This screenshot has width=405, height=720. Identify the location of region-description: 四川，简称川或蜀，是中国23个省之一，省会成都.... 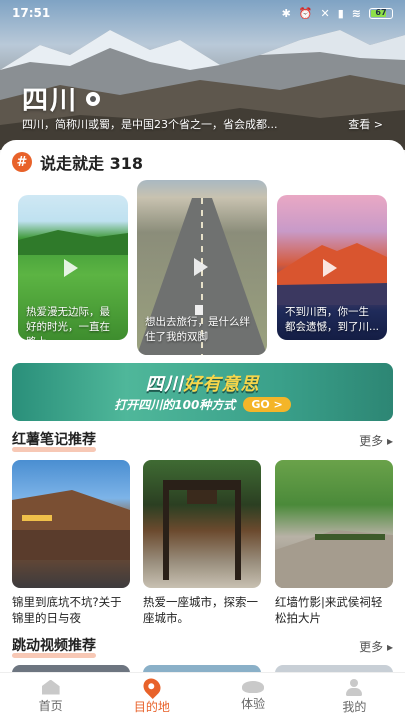
(150, 124).